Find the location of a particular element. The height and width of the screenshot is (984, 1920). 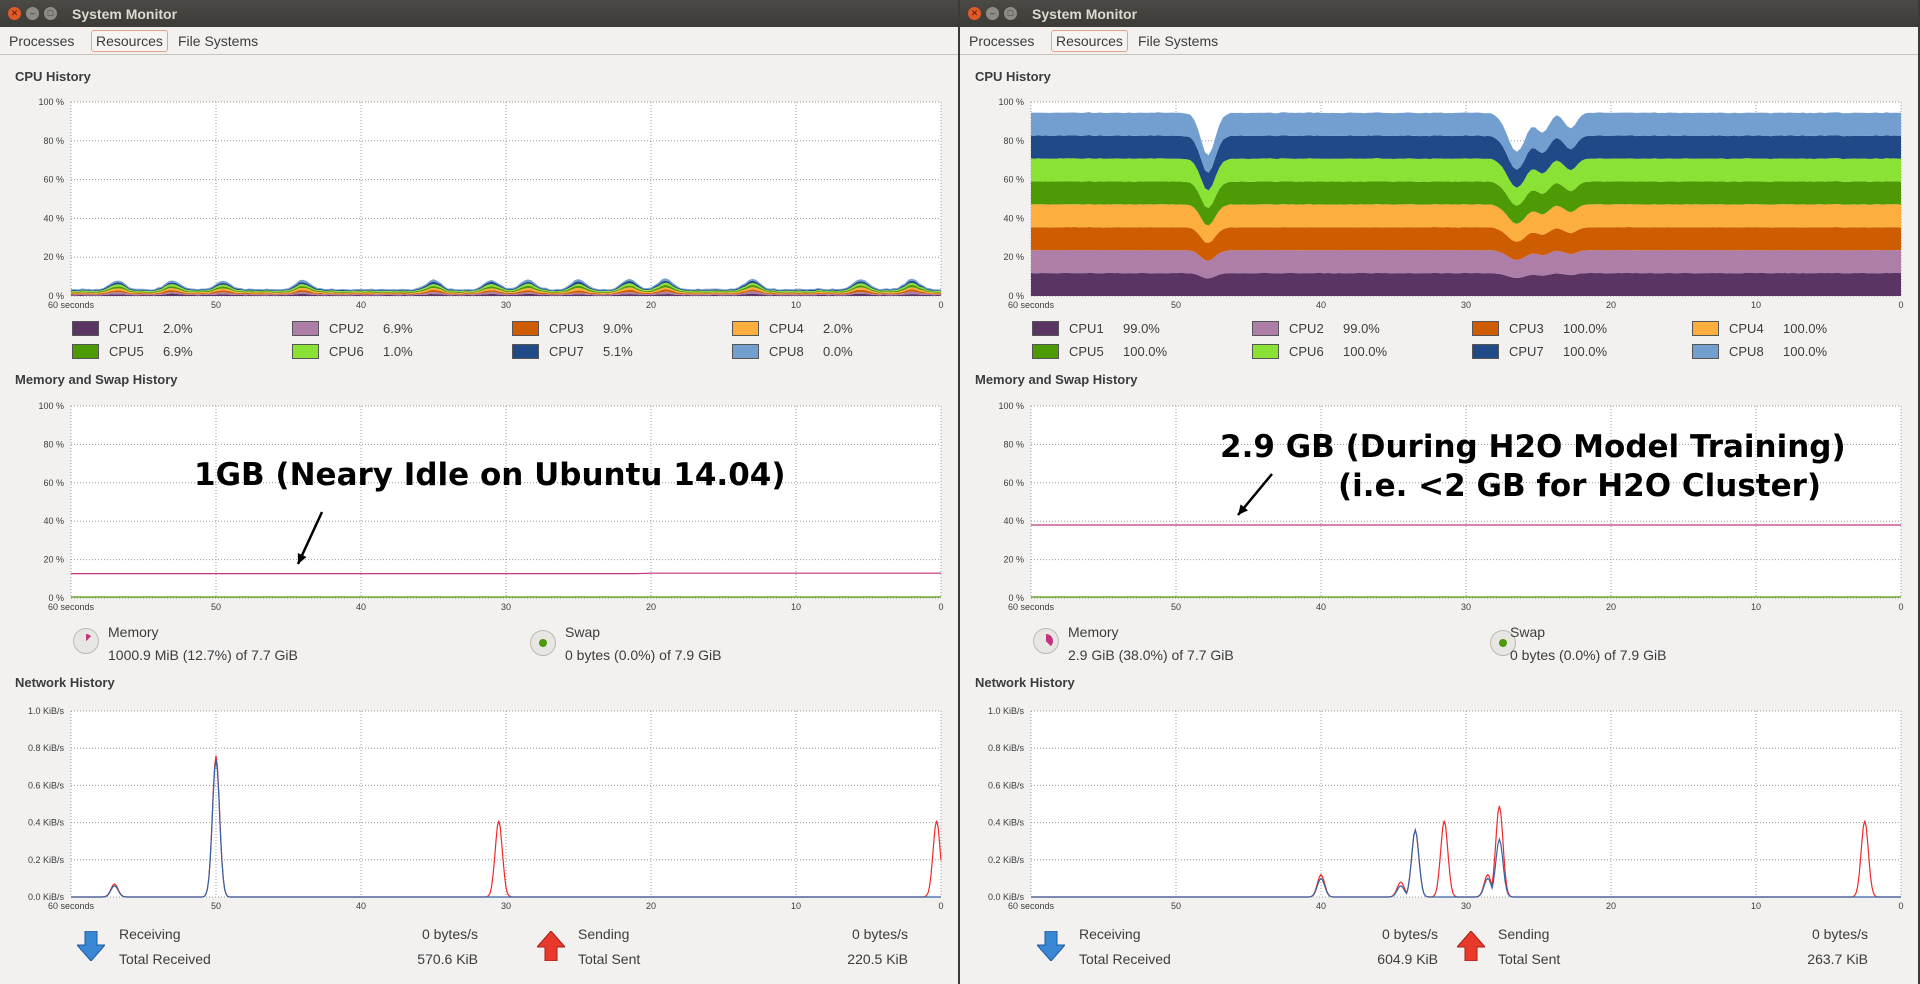

mem-plot-background is located at coordinates (506, 502).